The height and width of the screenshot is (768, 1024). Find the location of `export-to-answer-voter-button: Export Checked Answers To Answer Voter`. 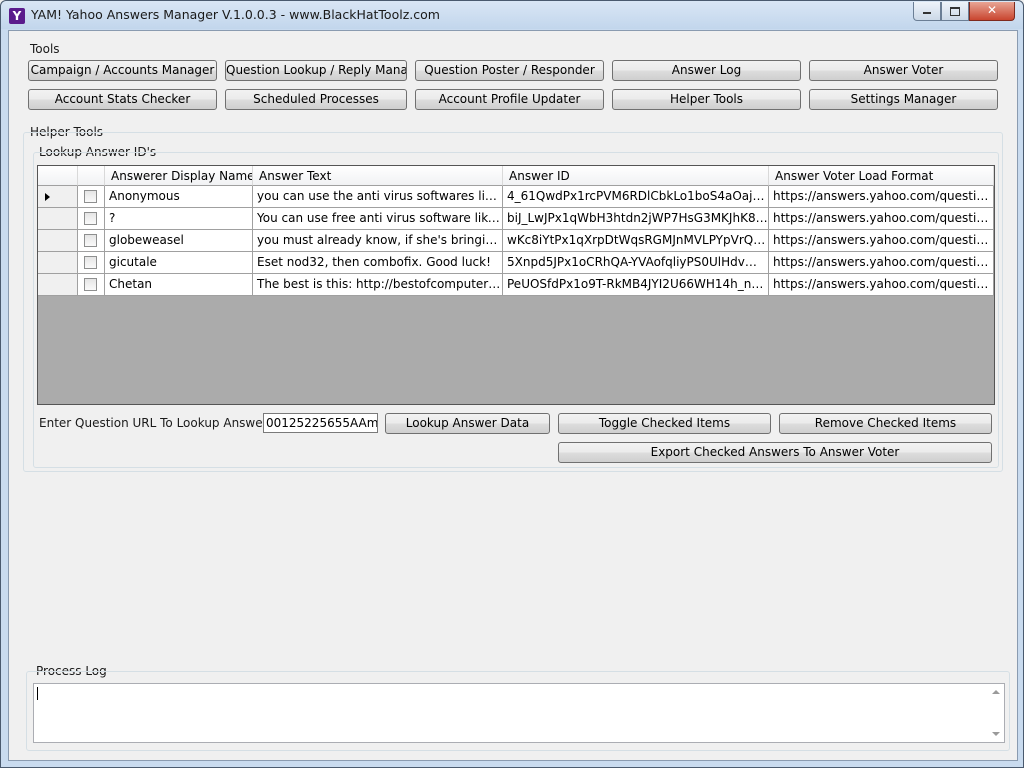

export-to-answer-voter-button: Export Checked Answers To Answer Voter is located at coordinates (775, 452).